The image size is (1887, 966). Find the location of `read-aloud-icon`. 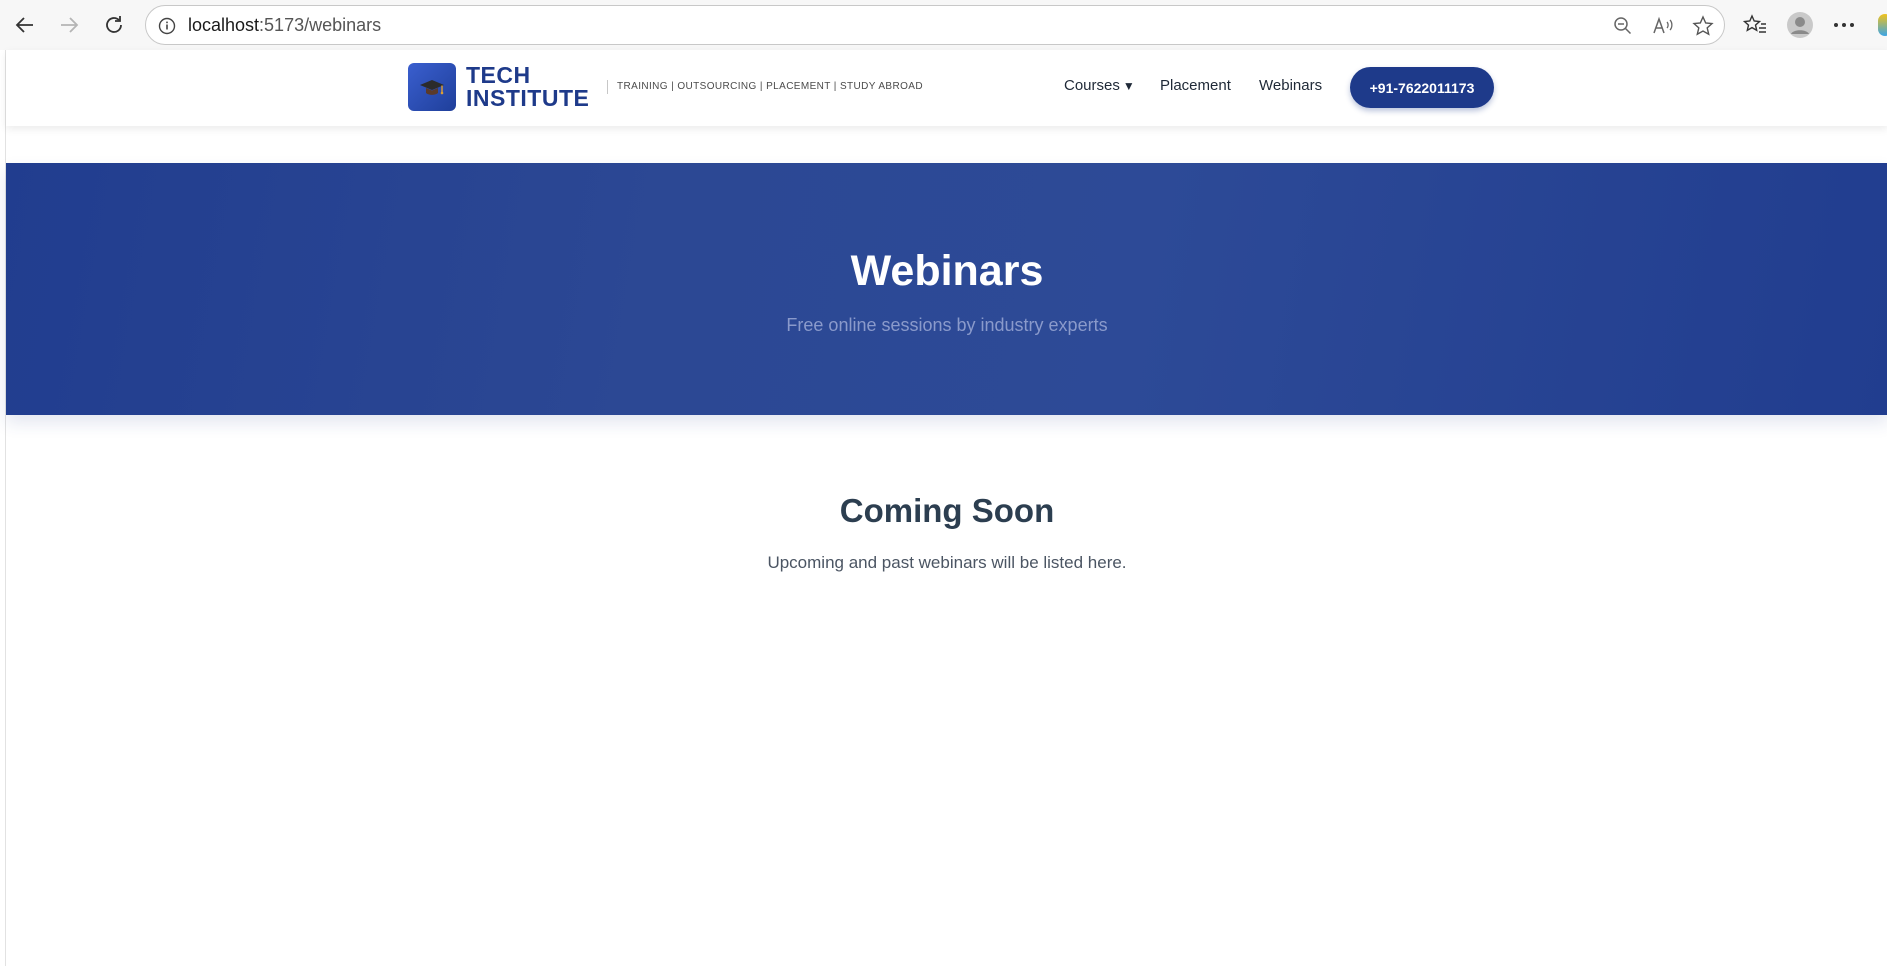

read-aloud-icon is located at coordinates (1663, 26).